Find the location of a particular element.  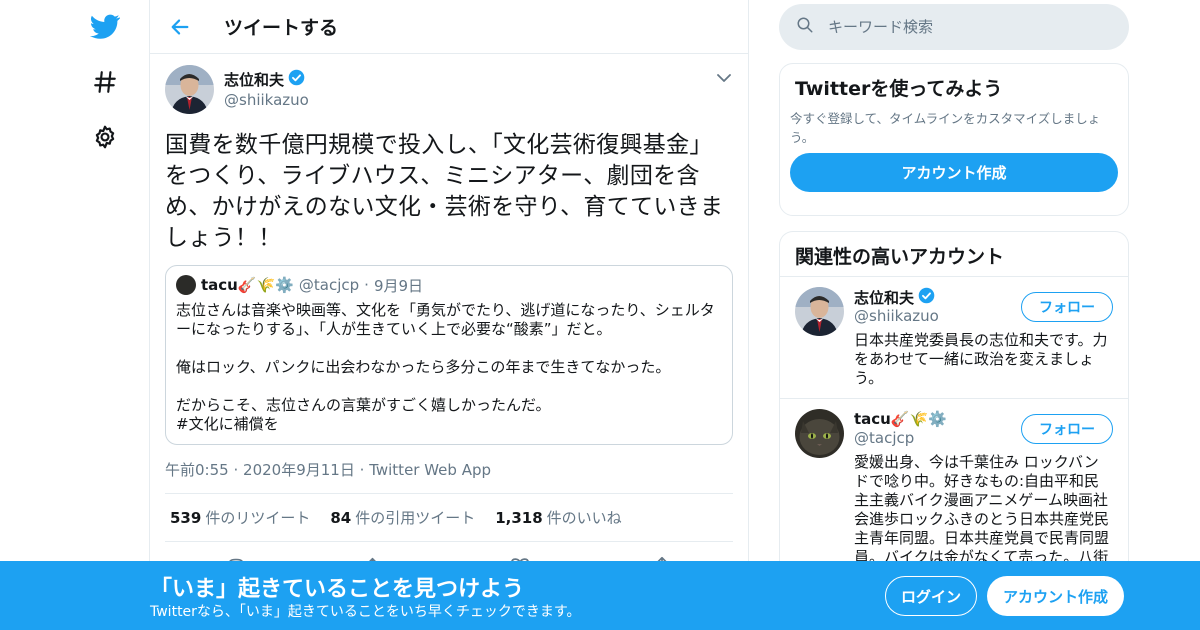

tweet-timestamp: 午前0:55 · 2020年9月11日 · Twitter Web App is located at coordinates (449, 469).